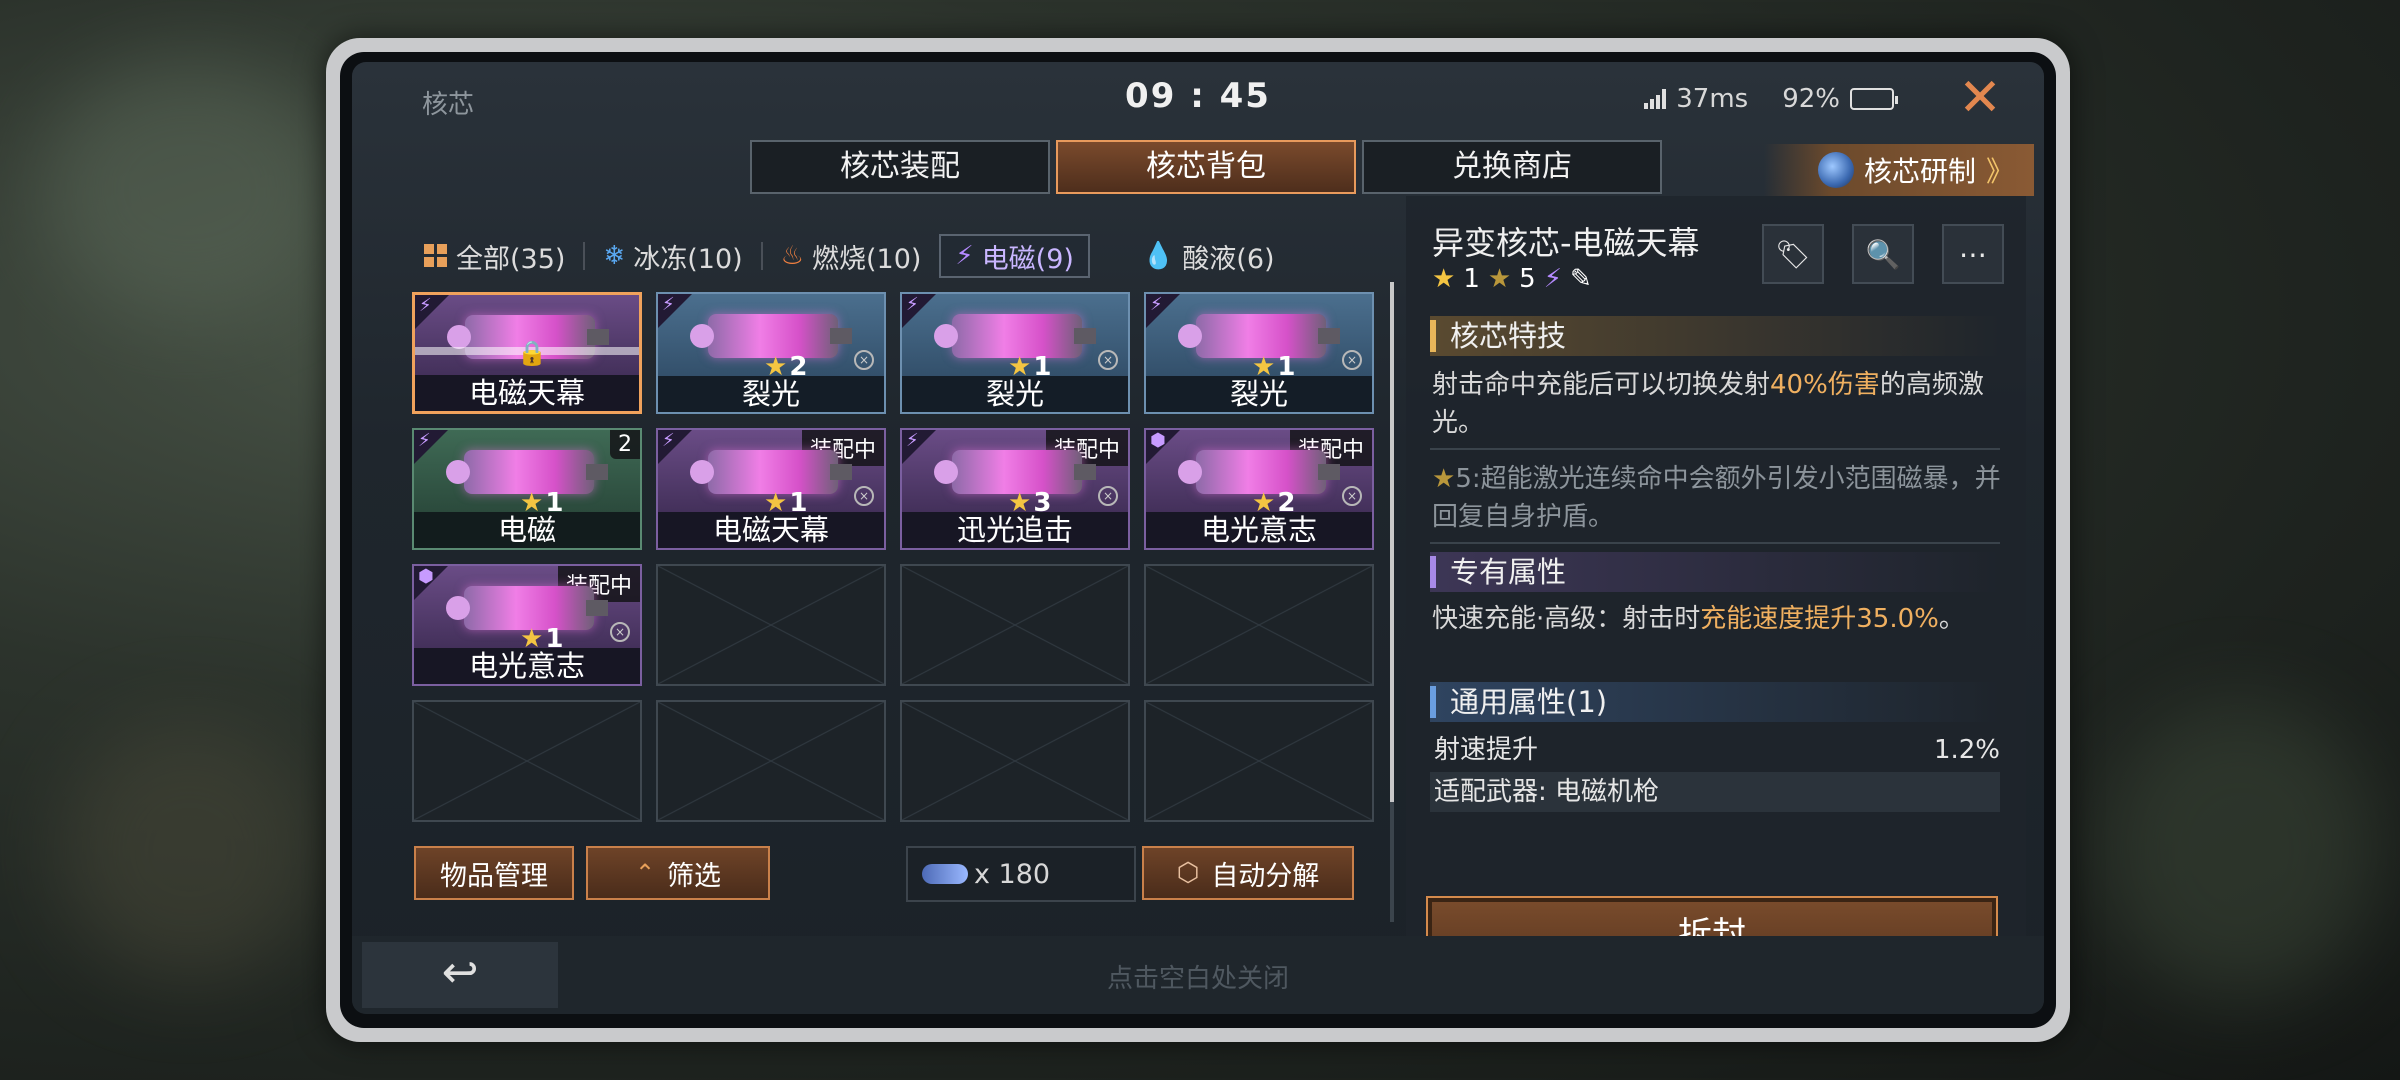 The image size is (2400, 1080). I want to click on chip-counter: x 180, so click(1021, 874).